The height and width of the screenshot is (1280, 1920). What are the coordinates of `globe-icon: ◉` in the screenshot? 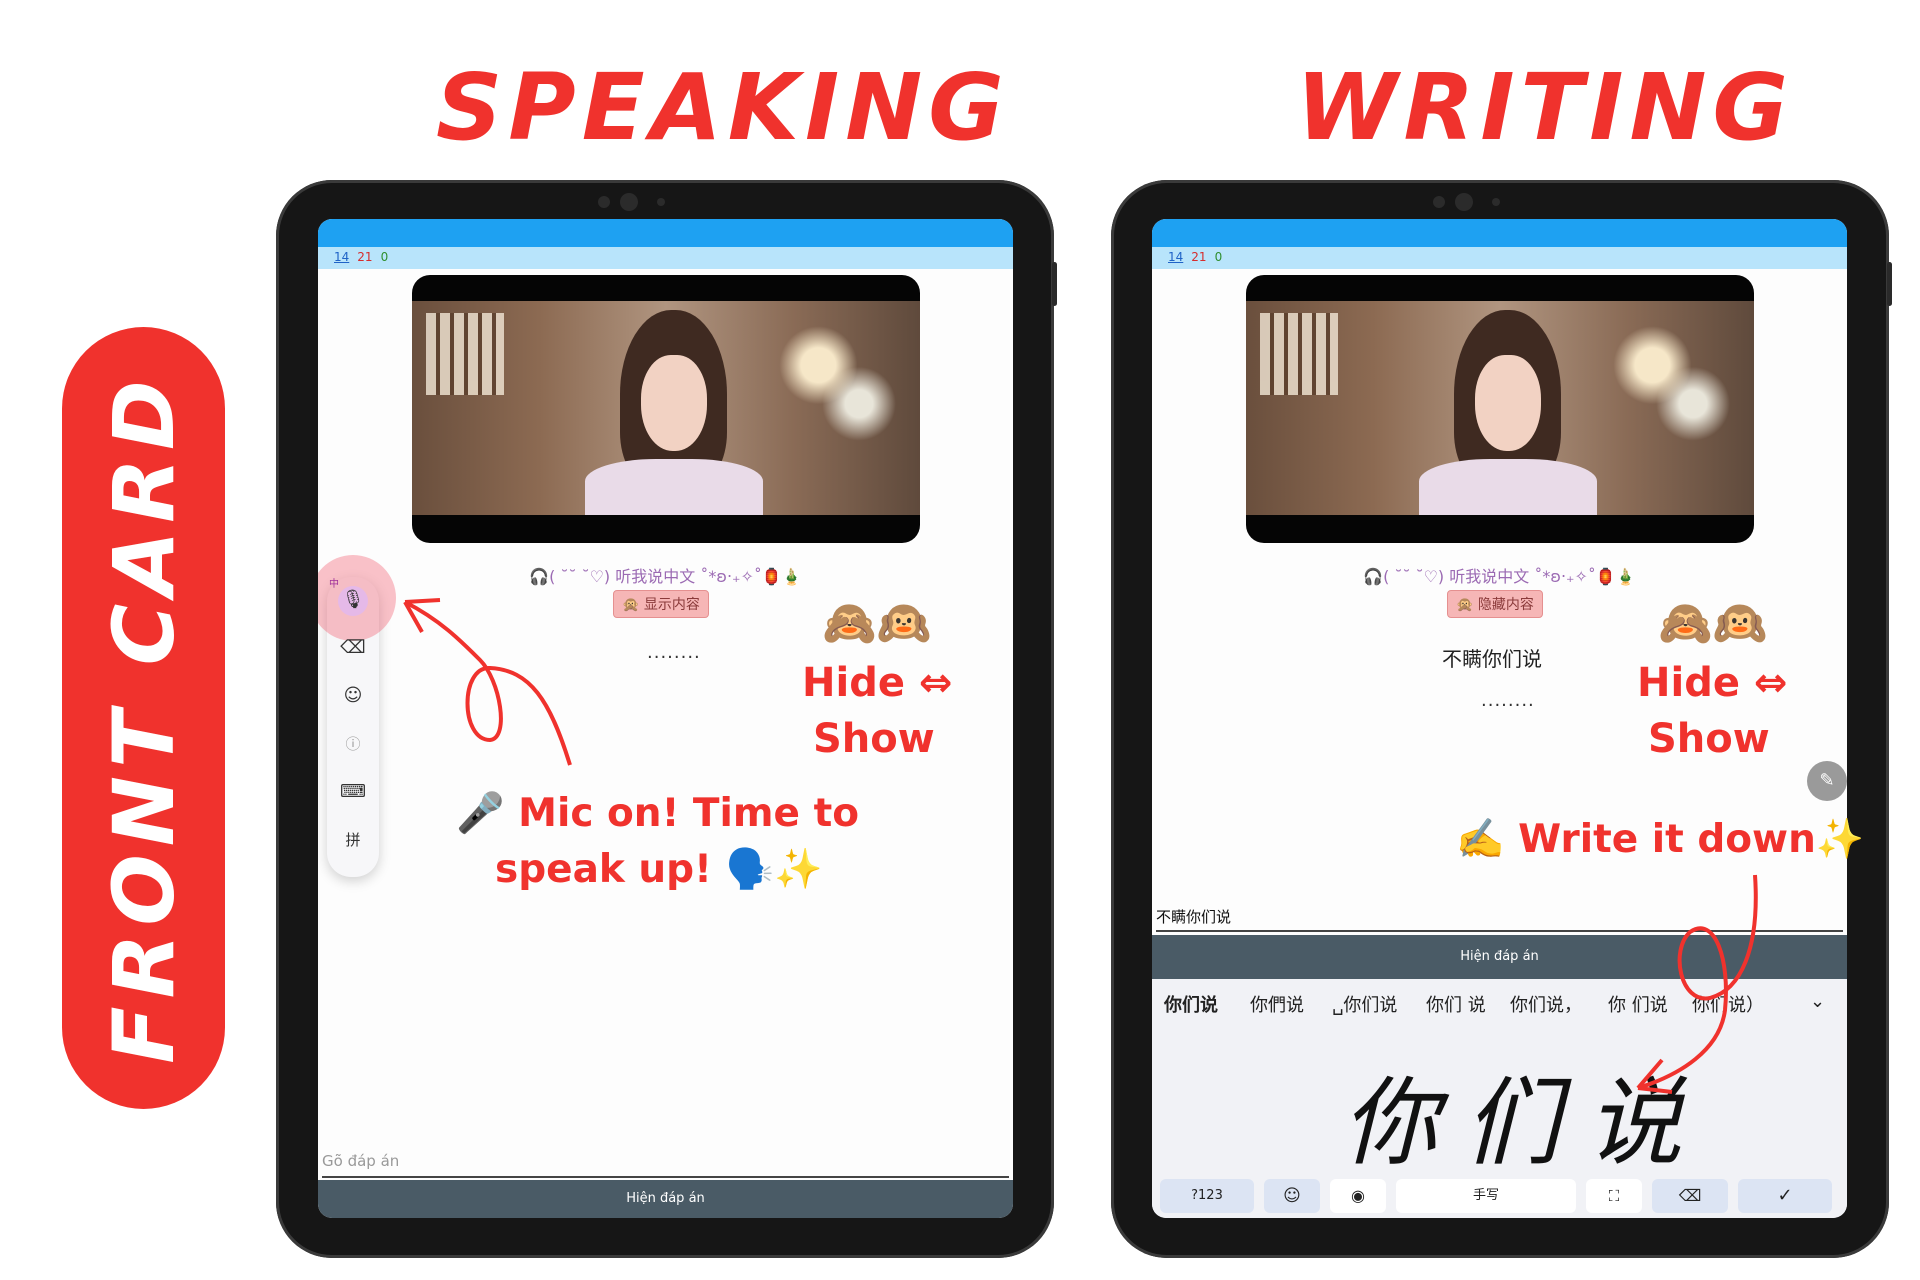 It's located at (1358, 1196).